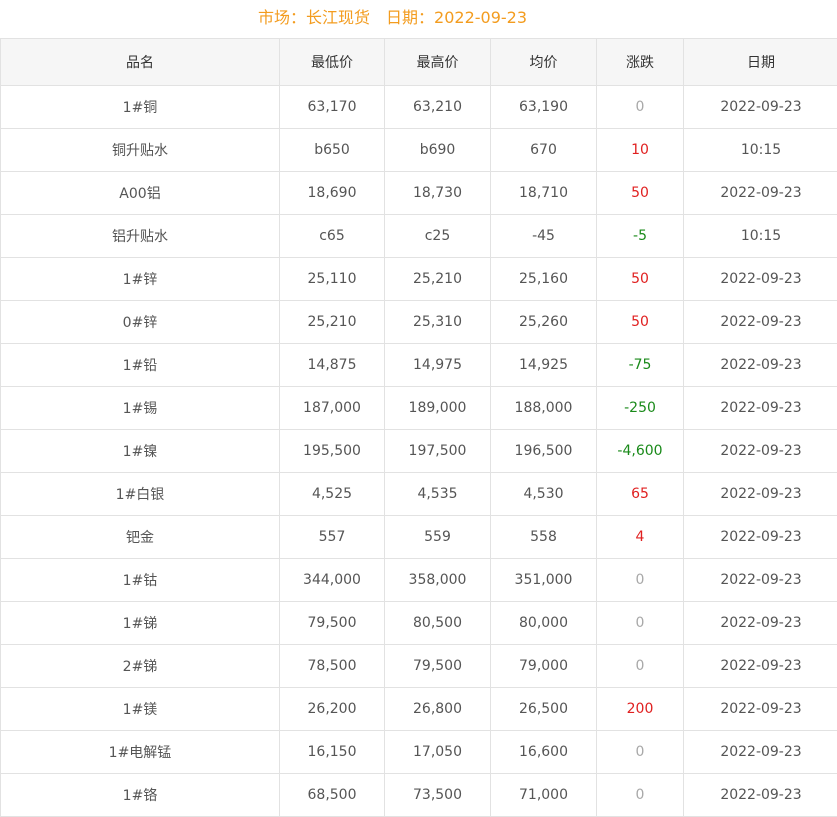  What do you see at coordinates (332, 408) in the screenshot?
I see `cell-low: 187,000` at bounding box center [332, 408].